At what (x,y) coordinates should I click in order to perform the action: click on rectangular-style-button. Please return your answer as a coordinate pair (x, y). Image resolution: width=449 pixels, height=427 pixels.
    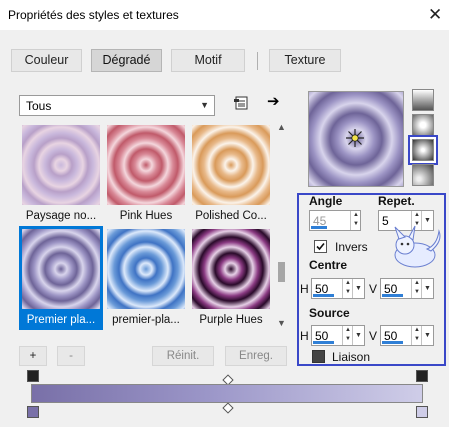
    Looking at the image, I should click on (423, 125).